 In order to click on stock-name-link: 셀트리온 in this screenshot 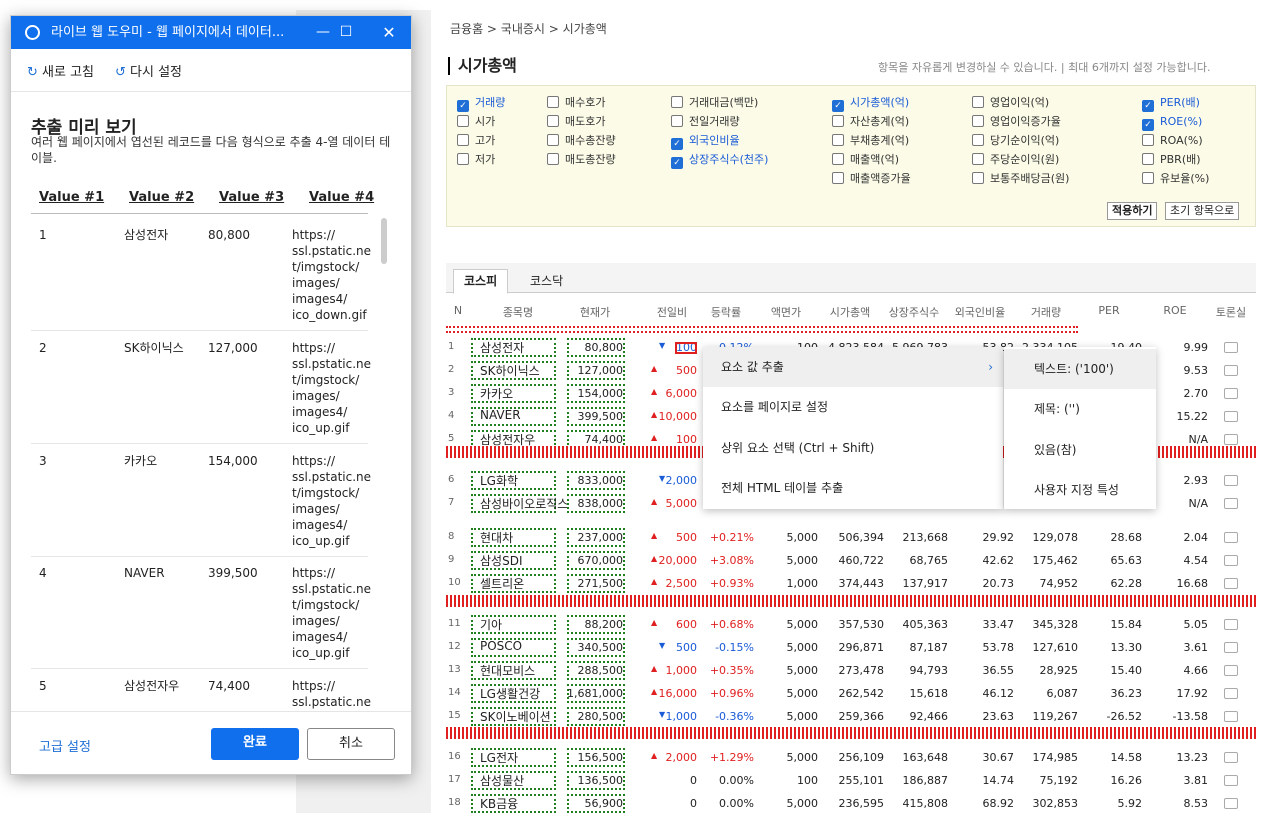, I will do `click(502, 583)`.